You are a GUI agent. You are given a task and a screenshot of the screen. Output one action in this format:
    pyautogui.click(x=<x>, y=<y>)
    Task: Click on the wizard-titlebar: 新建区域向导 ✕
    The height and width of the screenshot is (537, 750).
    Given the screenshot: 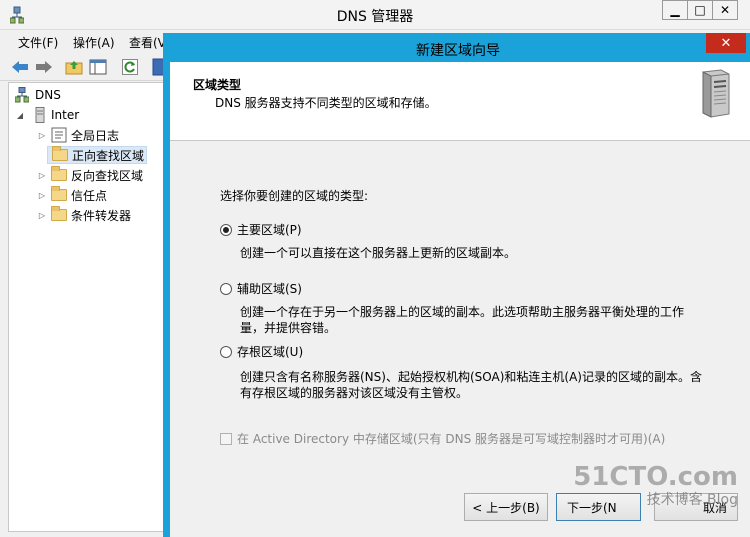 What is the action you would take?
    pyautogui.click(x=456, y=47)
    